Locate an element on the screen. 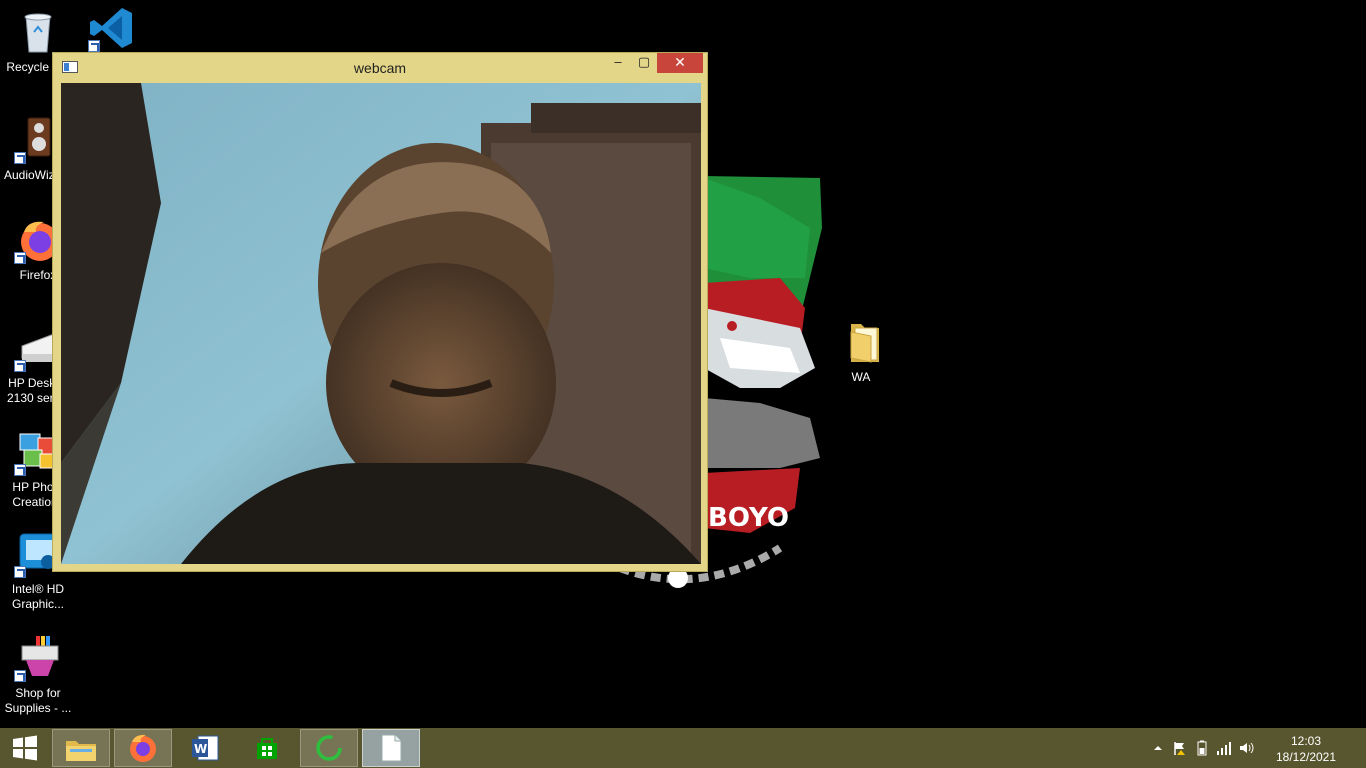 Image resolution: width=1366 pixels, height=768 pixels. store-icon is located at coordinates (267, 748).